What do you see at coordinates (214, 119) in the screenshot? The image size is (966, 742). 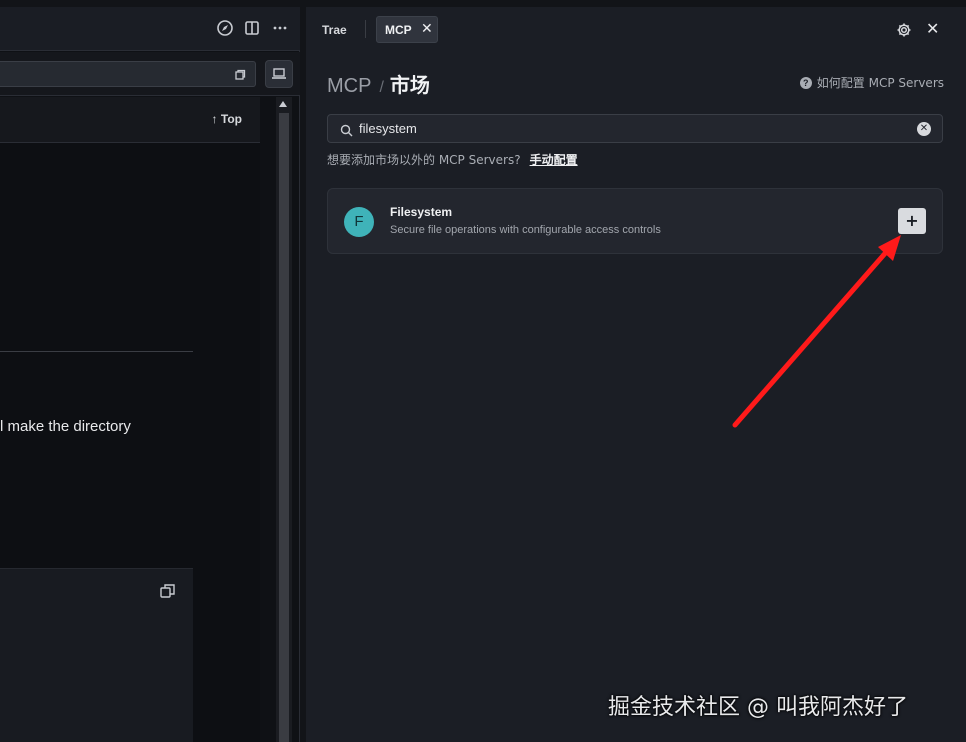 I see `arrow-up-icon: ↑` at bounding box center [214, 119].